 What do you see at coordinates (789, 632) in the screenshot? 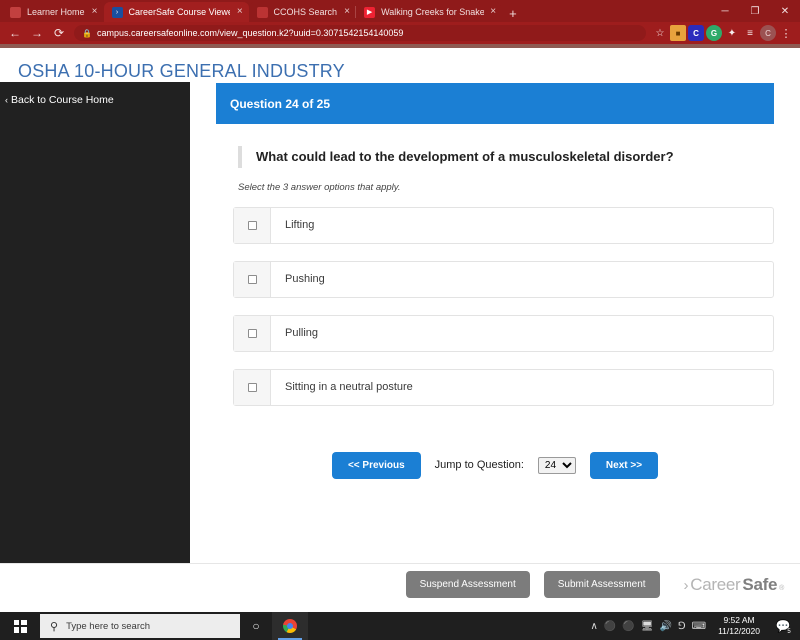
I see `action-center-badge: 5` at bounding box center [789, 632].